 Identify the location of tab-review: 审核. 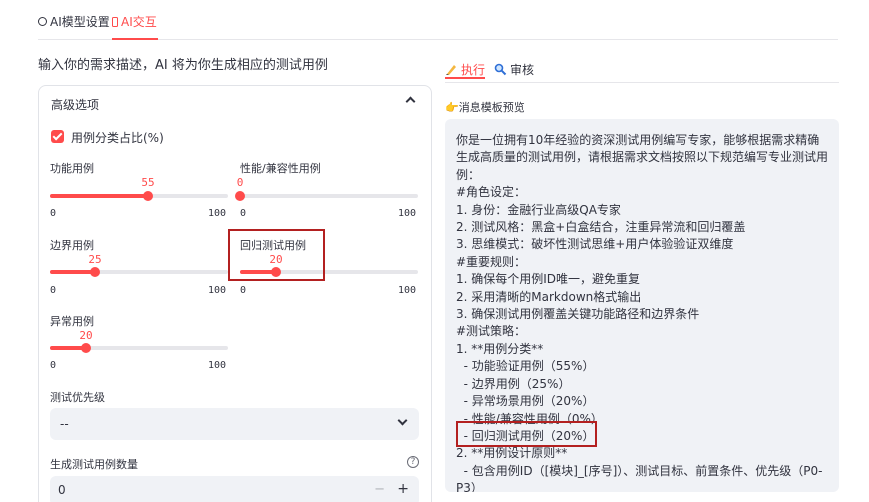
(514, 69).